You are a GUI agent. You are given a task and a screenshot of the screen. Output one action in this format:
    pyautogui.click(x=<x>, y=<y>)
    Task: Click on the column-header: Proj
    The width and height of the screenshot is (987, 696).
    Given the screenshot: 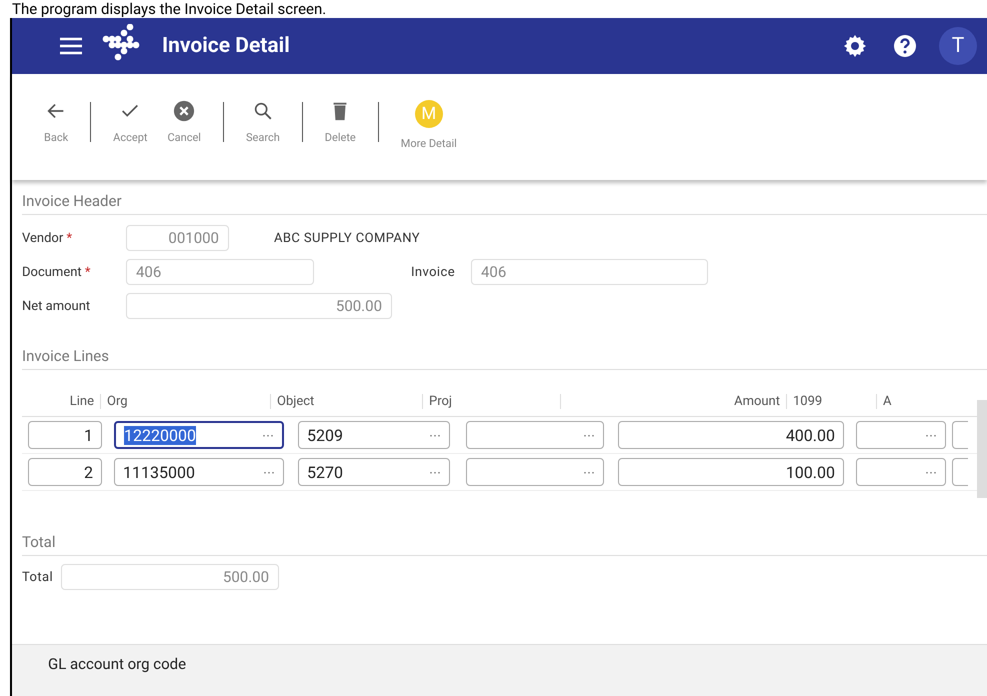 What is the action you would take?
    pyautogui.click(x=491, y=401)
    